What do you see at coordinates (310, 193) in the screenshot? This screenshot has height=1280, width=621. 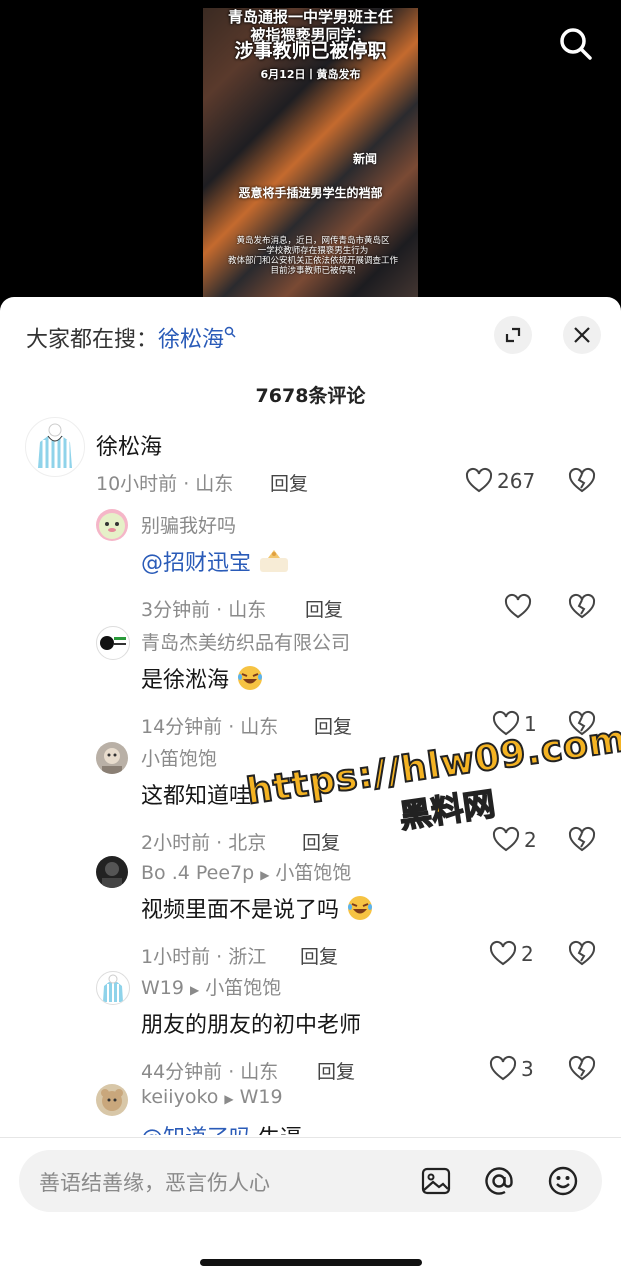 I see `video-caption: 恶意将手插进男学生的裆部` at bounding box center [310, 193].